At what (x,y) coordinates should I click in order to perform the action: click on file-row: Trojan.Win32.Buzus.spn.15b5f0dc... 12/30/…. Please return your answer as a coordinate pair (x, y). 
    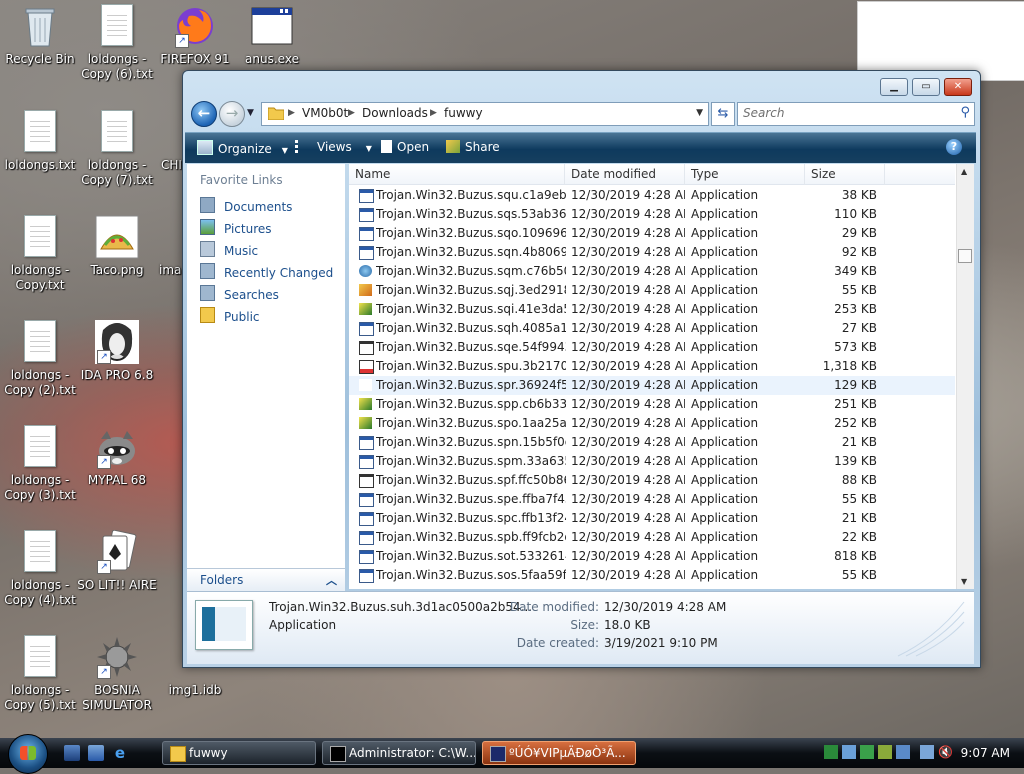
    Looking at the image, I should click on (652, 442).